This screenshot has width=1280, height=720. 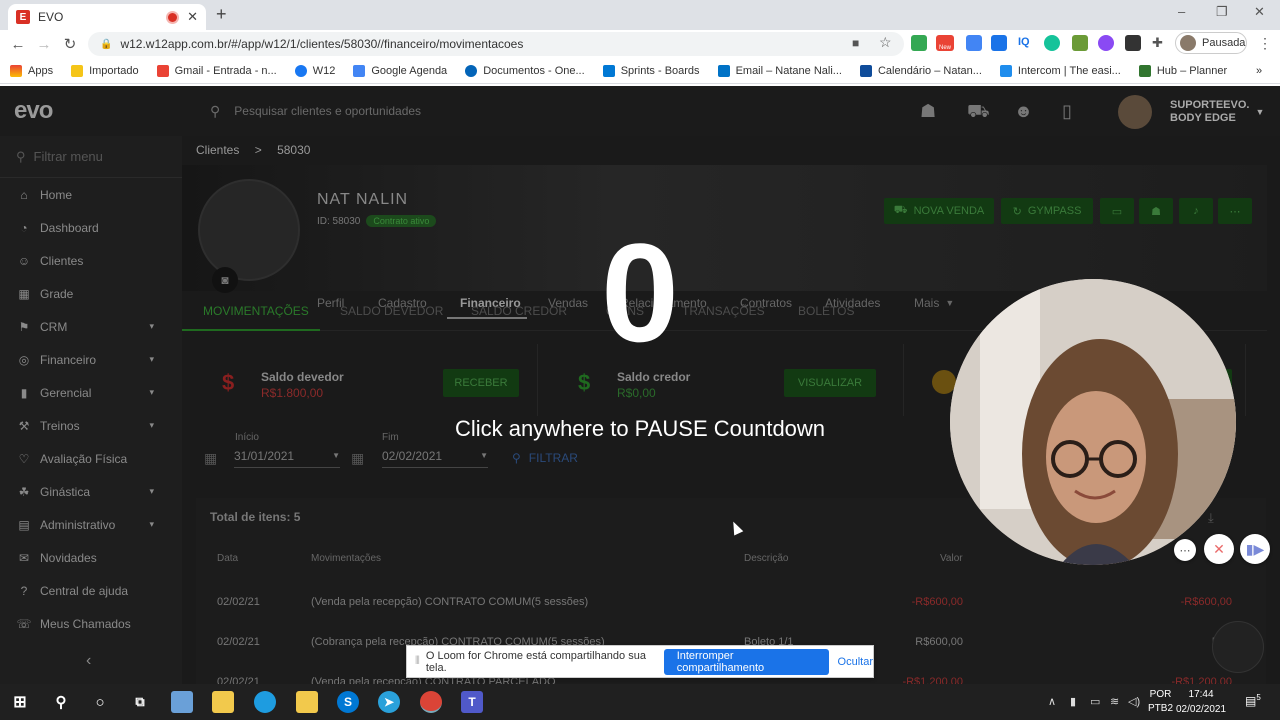 I want to click on bookmark-apps: Apps, so click(x=31, y=70).